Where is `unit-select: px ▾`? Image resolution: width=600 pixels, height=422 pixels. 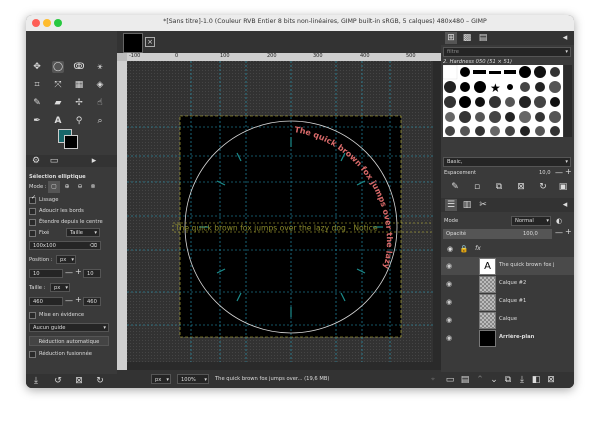
unit-select: px ▾ is located at coordinates (161, 379).